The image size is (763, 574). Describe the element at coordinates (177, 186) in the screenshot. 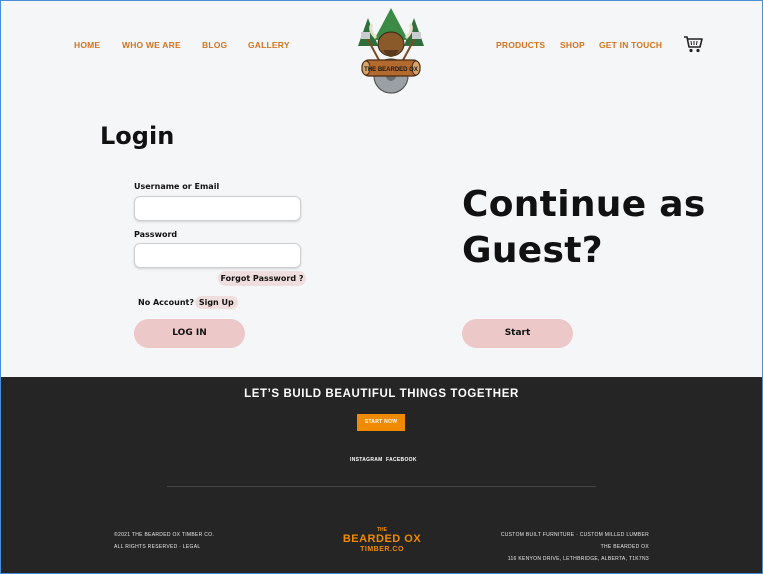

I see `username-label: Username or Email` at that location.